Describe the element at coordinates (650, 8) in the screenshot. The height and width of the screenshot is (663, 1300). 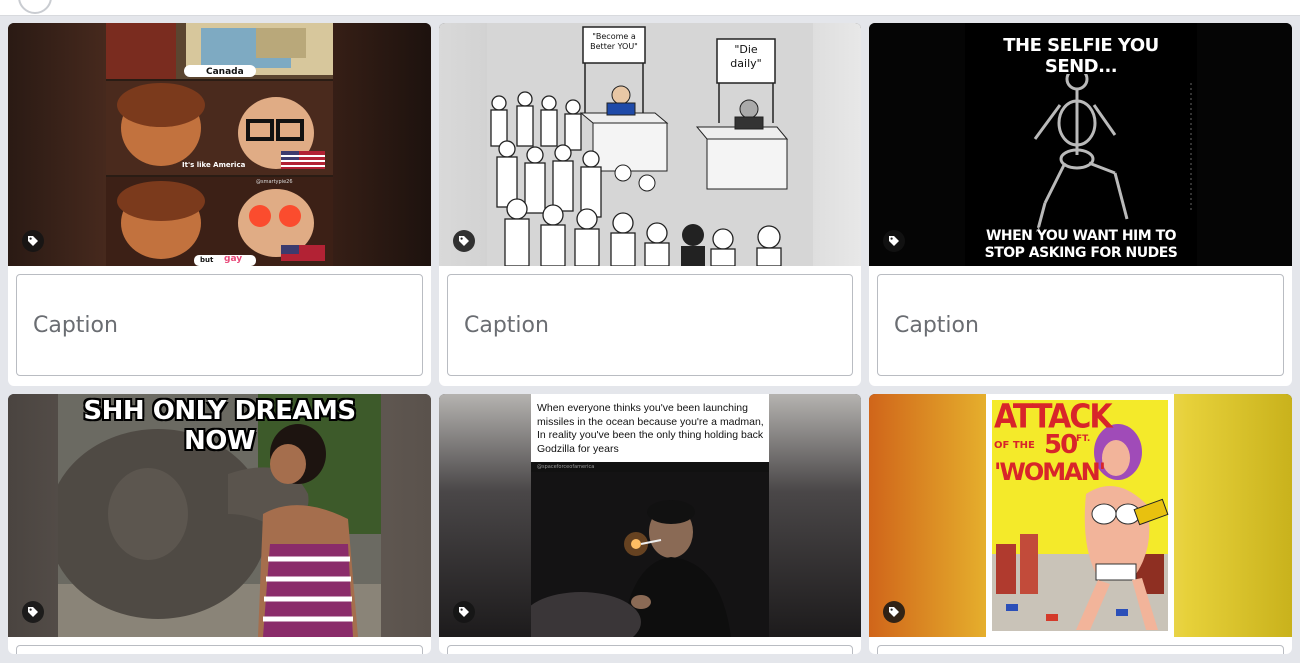
I see `top-bar` at that location.